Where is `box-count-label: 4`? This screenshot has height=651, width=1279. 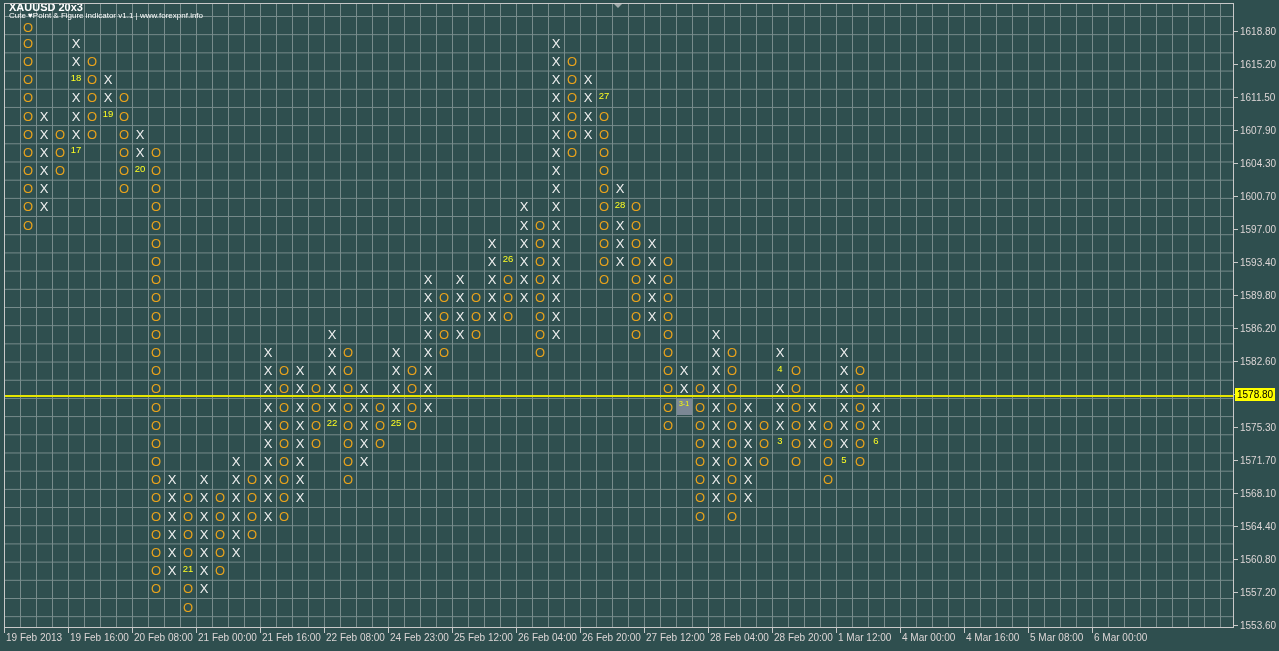
box-count-label: 4 is located at coordinates (780, 368).